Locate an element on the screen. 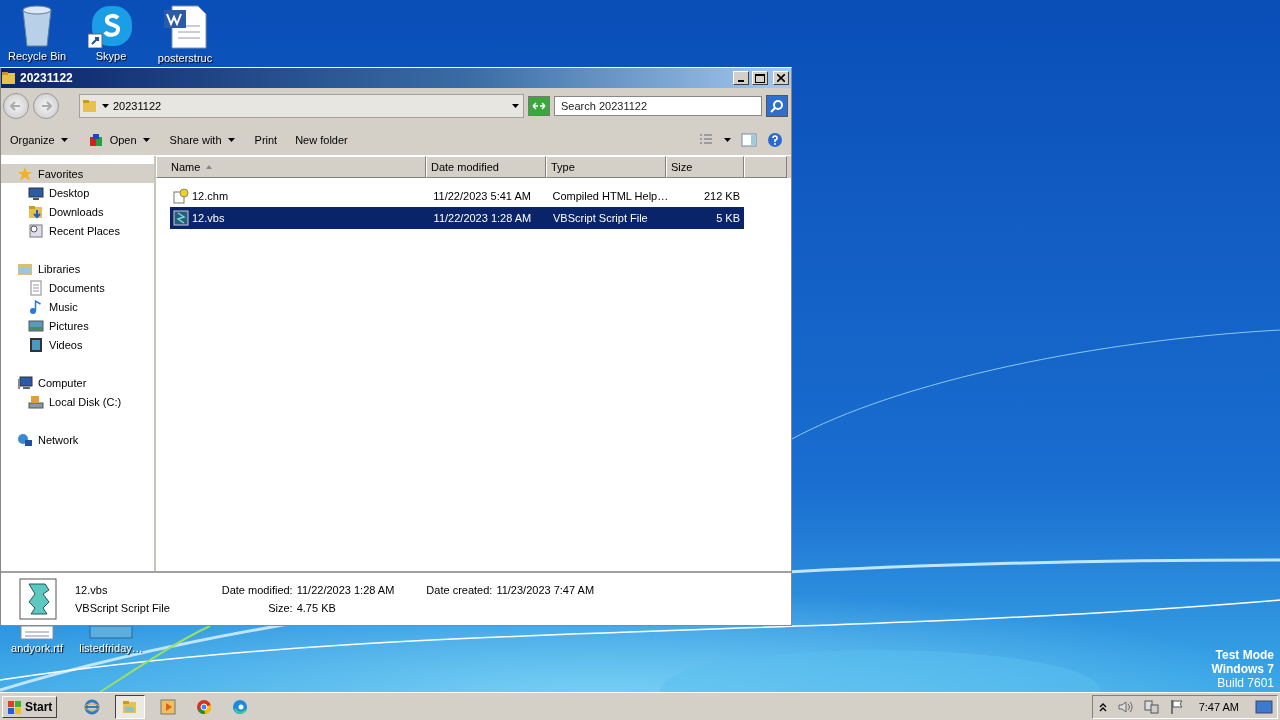  nav-item: Local Disk (C:) is located at coordinates (77, 401).